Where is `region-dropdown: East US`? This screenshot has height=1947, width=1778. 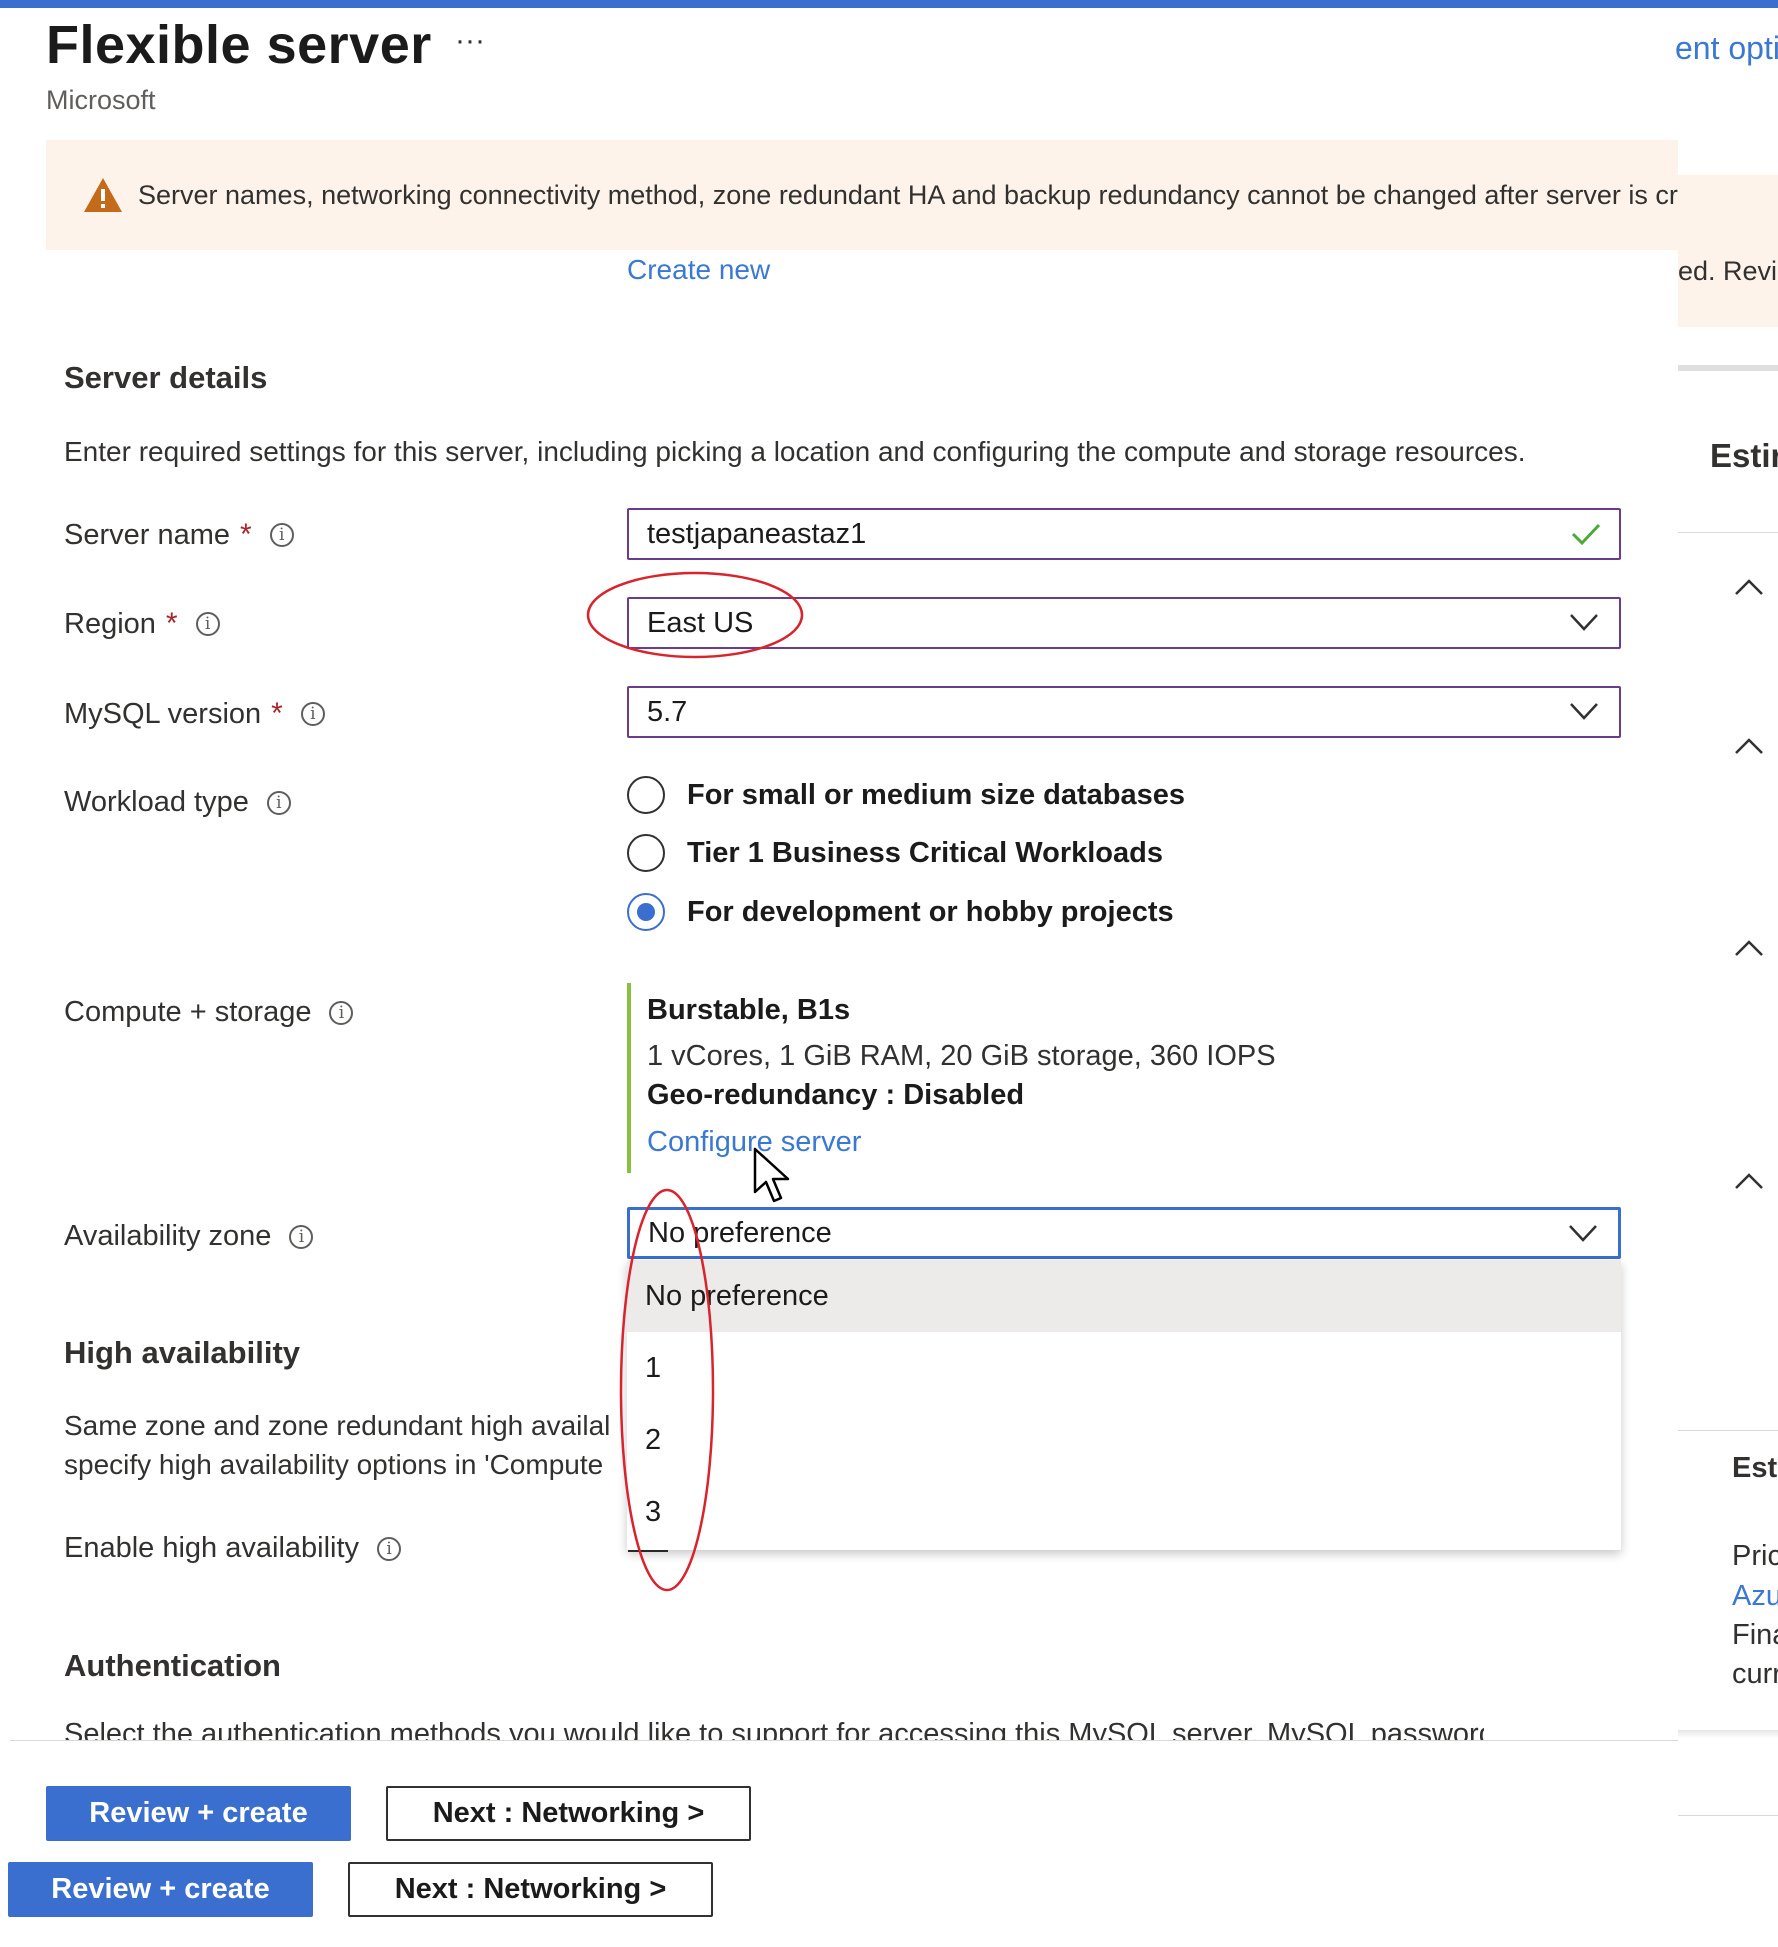
region-dropdown: East US is located at coordinates (1124, 623).